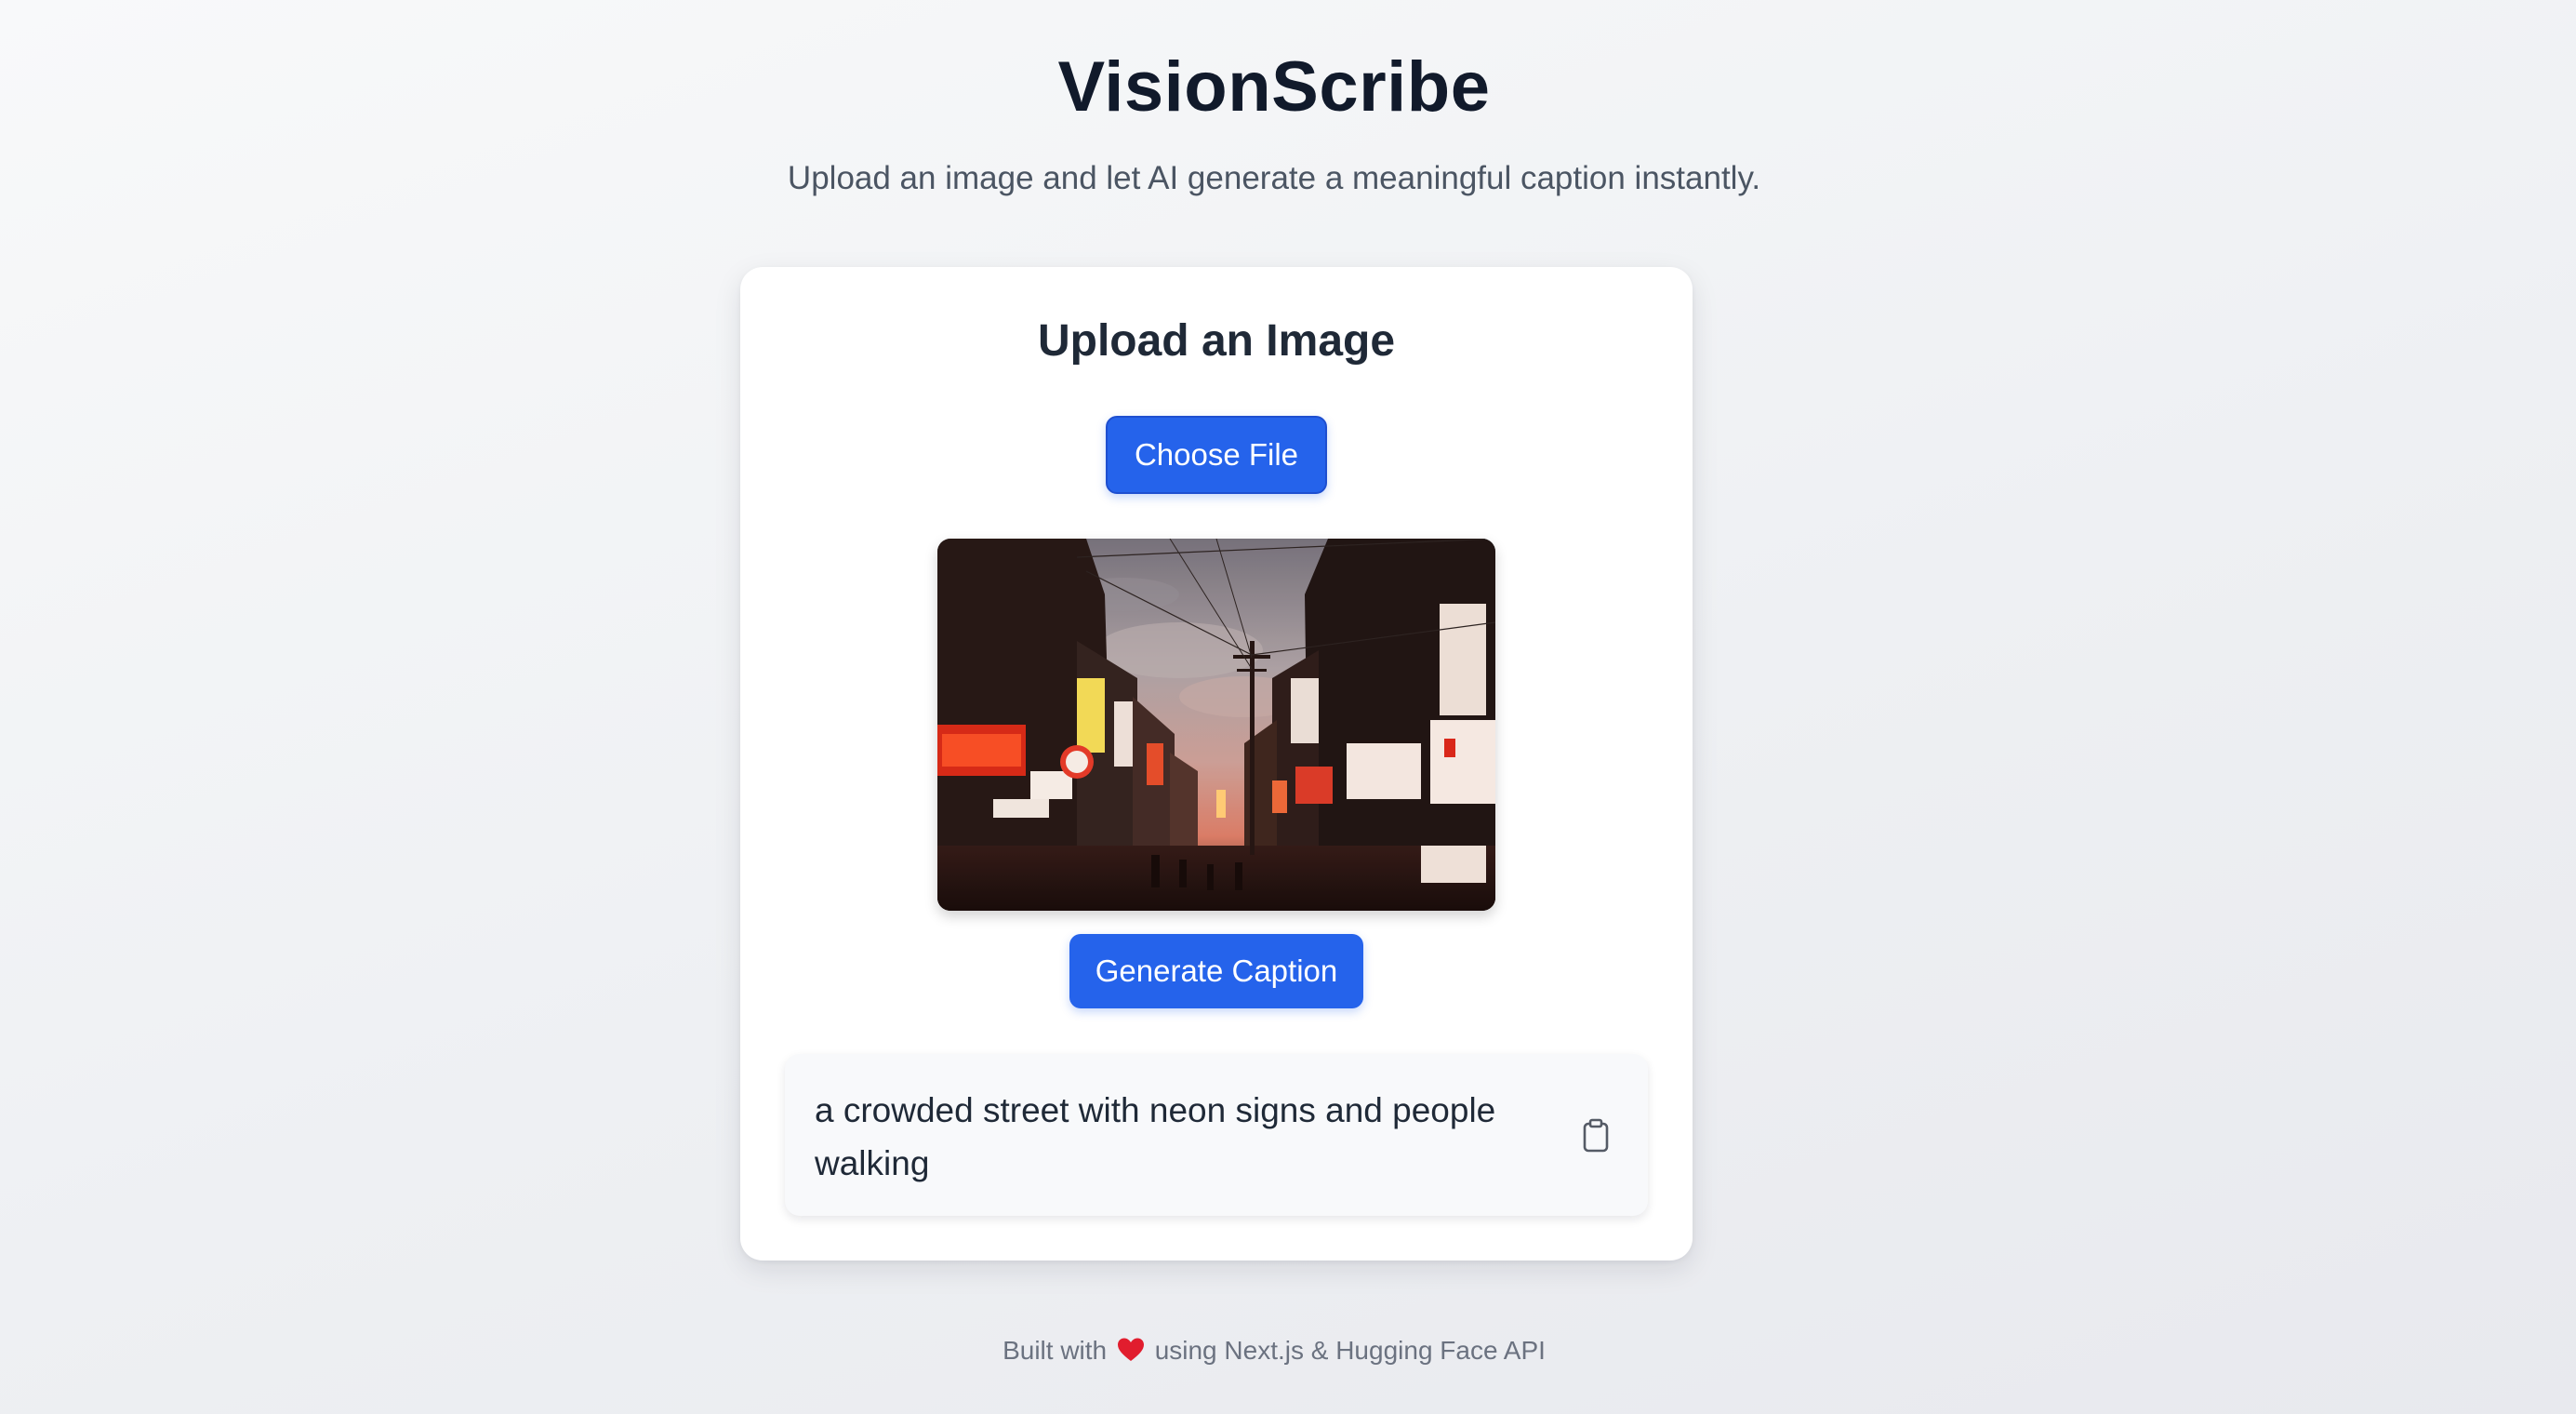  What do you see at coordinates (1216, 971) in the screenshot?
I see `generate-caption-button: Generate Caption` at bounding box center [1216, 971].